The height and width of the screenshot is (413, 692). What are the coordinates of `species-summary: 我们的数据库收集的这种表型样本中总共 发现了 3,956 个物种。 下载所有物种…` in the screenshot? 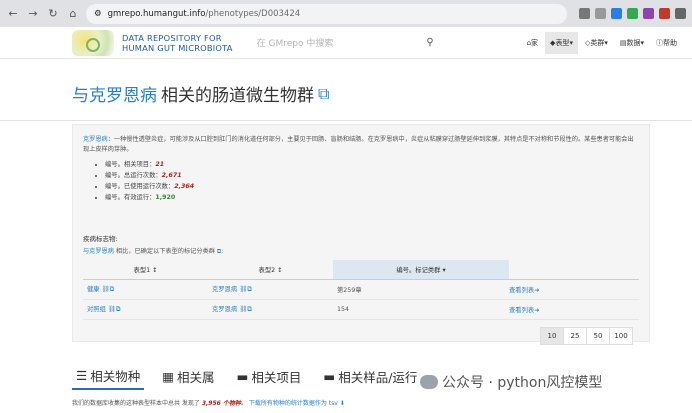 It's located at (208, 402).